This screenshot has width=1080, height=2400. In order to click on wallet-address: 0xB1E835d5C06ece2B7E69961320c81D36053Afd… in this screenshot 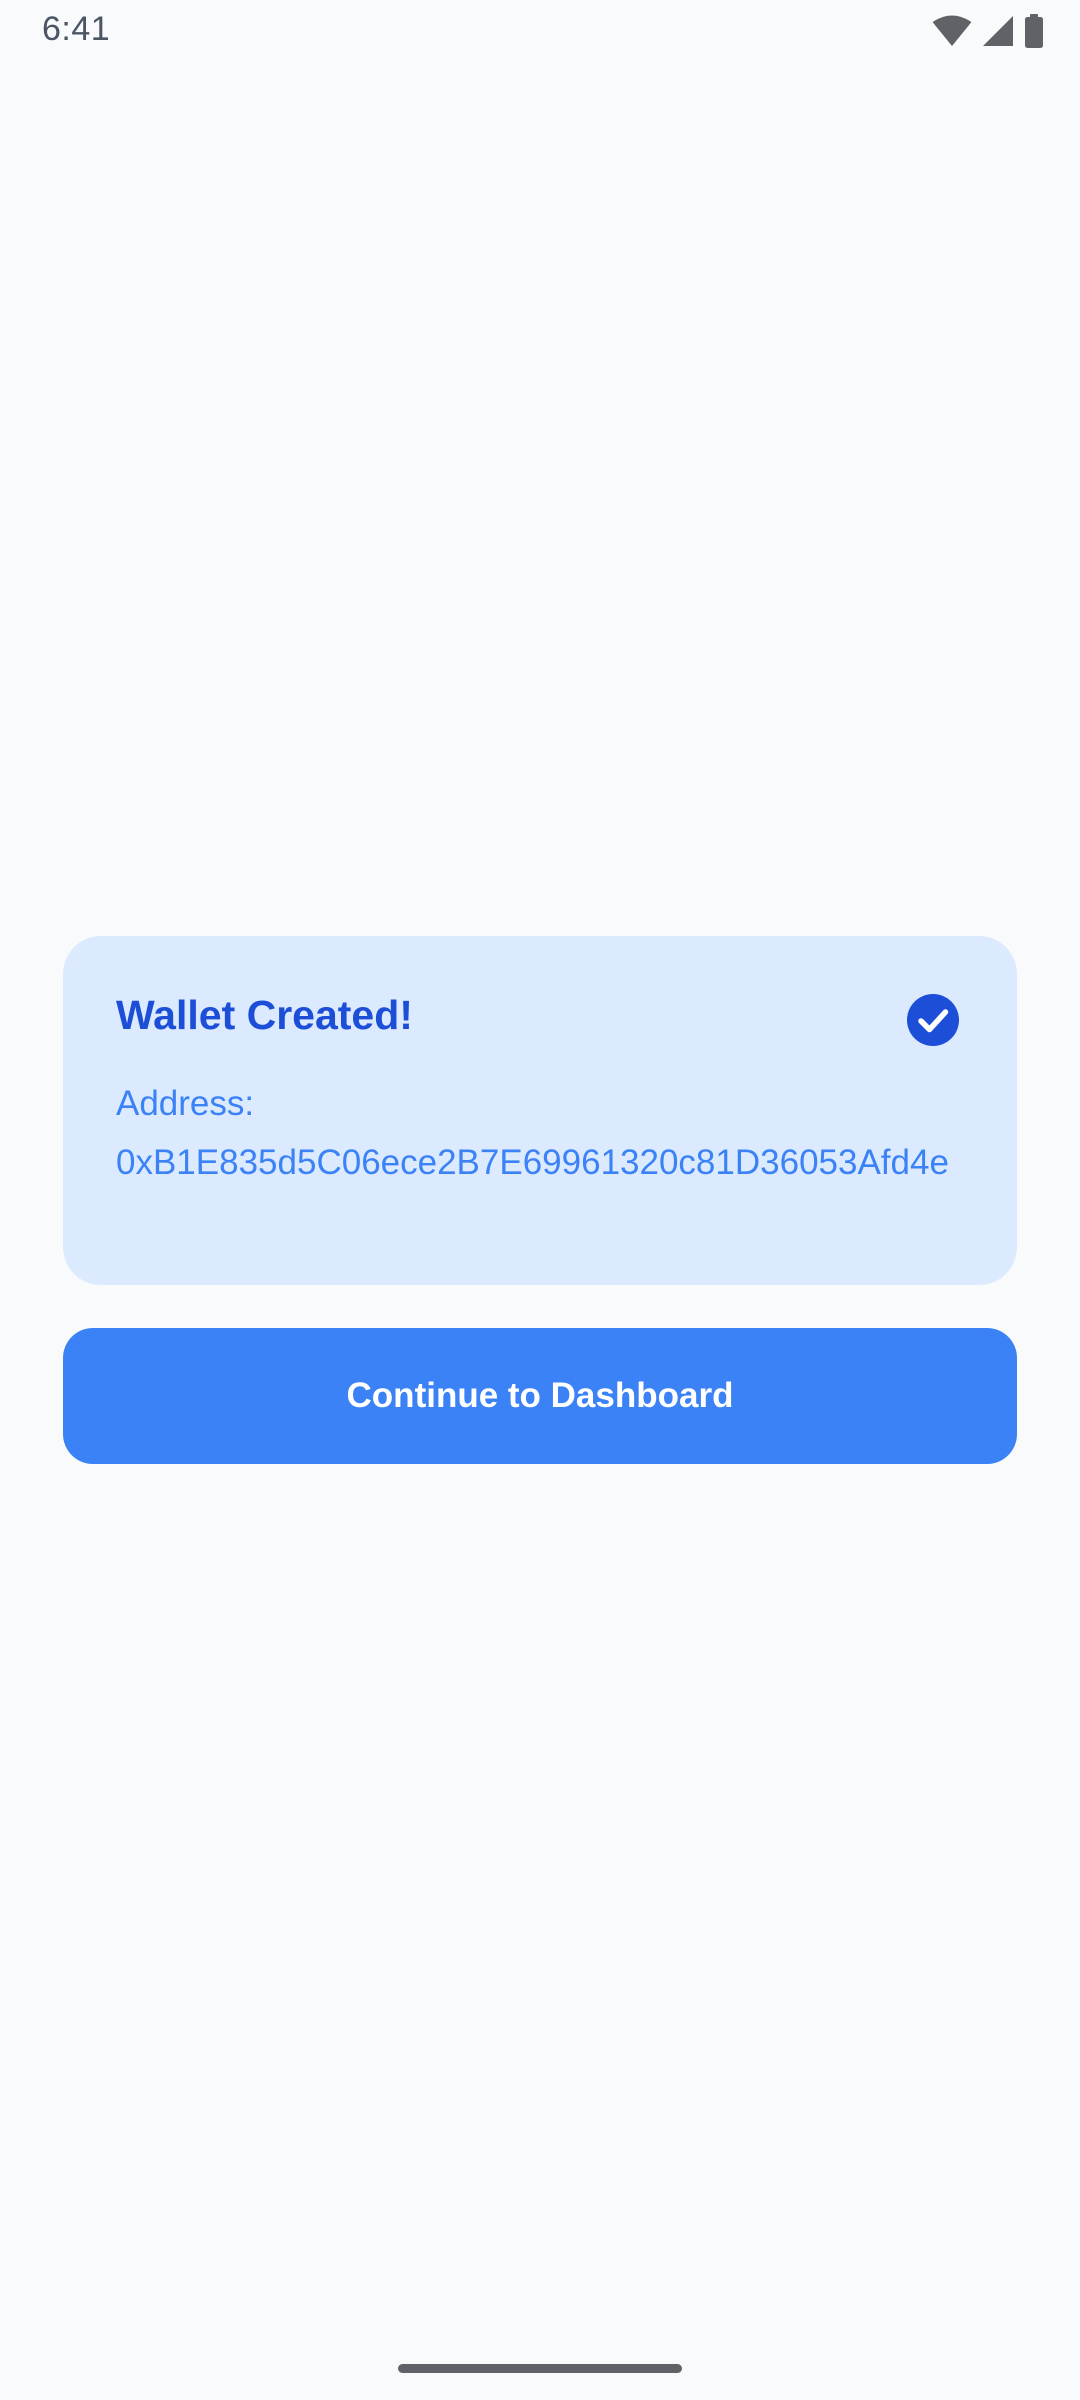, I will do `click(532, 1162)`.